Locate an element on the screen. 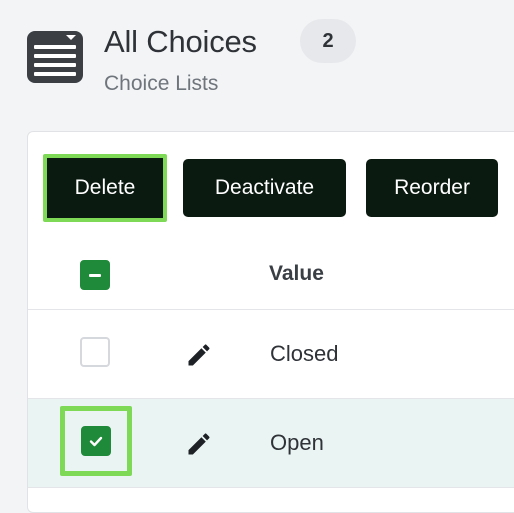 This screenshot has width=514, height=513. row-checkbox-highlight is located at coordinates (96, 441).